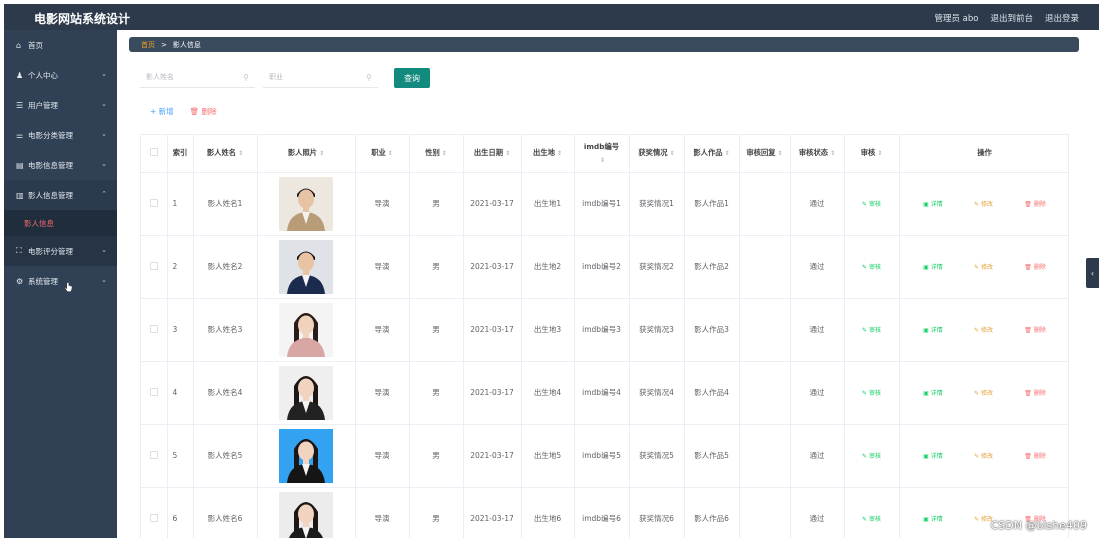 The width and height of the screenshot is (1099, 538). I want to click on exit-to-front-link: 退出到前台, so click(1011, 18).